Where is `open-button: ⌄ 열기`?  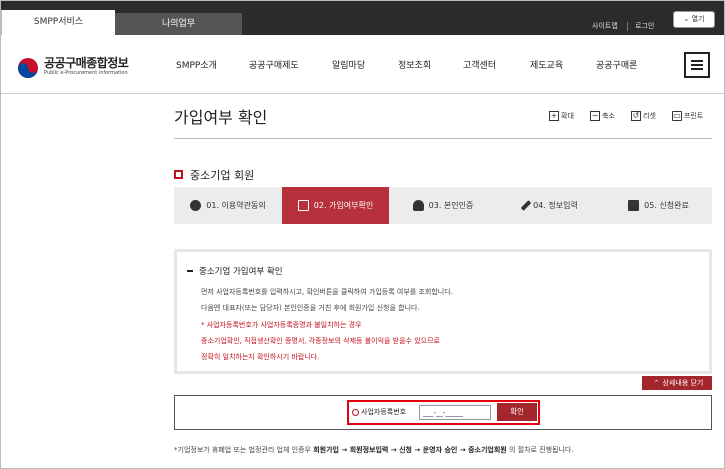 open-button: ⌄ 열기 is located at coordinates (694, 19).